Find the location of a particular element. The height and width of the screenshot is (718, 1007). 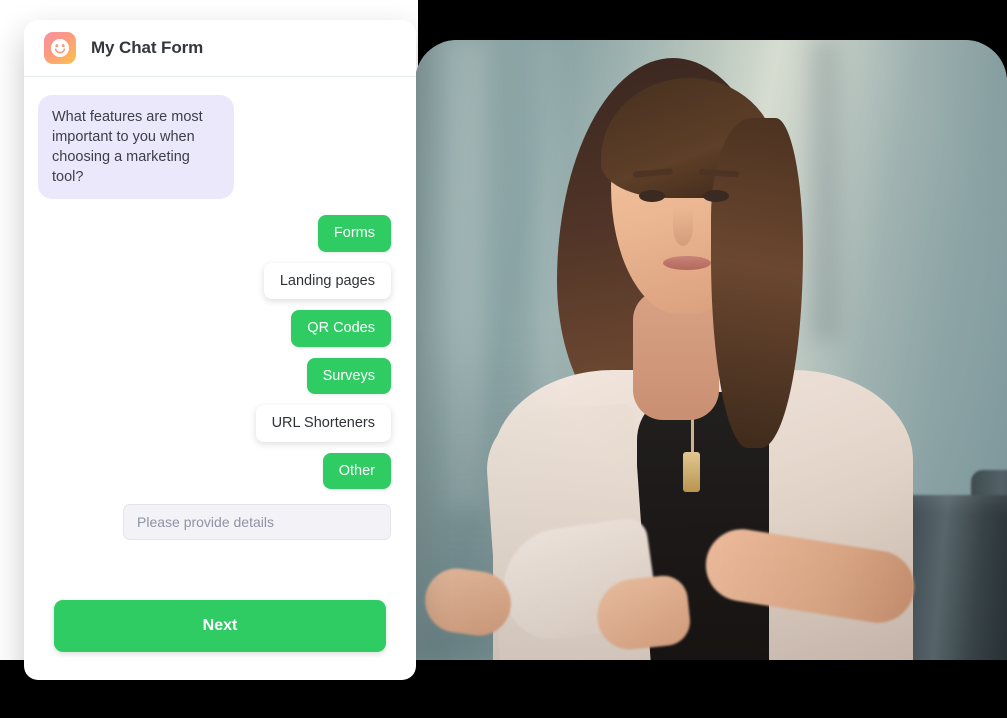

details-input is located at coordinates (257, 522).